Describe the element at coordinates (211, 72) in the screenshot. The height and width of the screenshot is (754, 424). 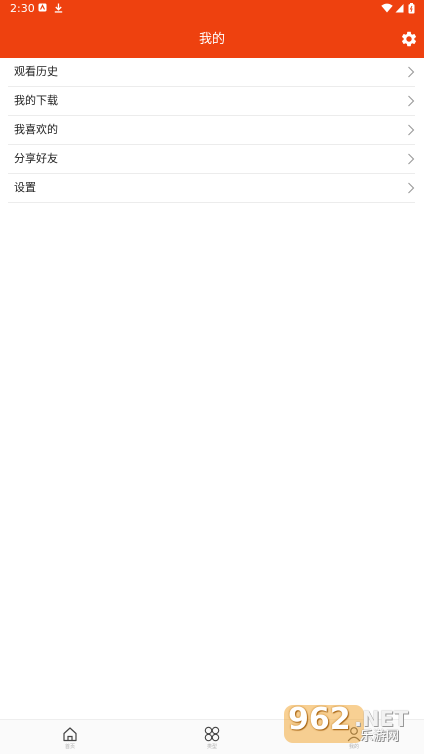
I see `menu-item-history: 观看历史` at that location.